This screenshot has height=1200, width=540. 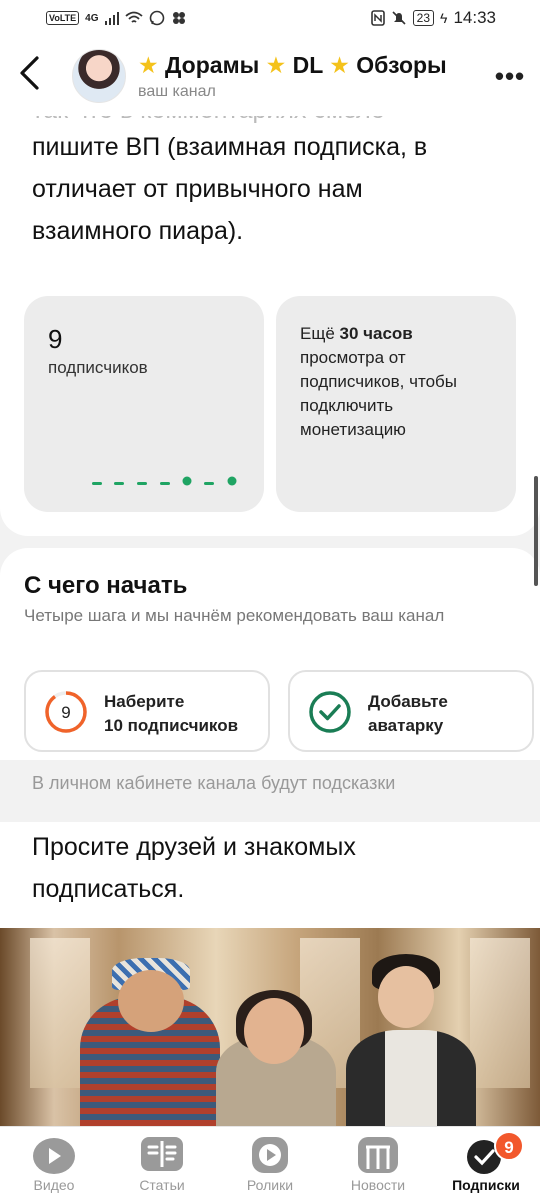 What do you see at coordinates (411, 1078) in the screenshot?
I see `image-person` at bounding box center [411, 1078].